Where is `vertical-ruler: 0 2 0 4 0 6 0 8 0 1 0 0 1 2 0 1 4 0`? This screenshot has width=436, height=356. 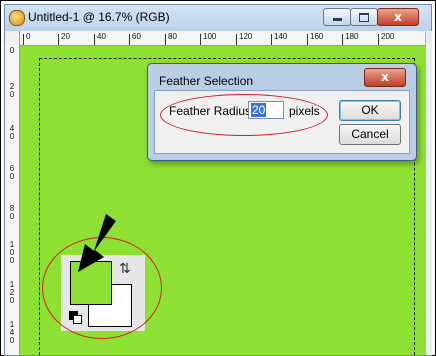
vertical-ruler: 0 2 0 4 0 6 0 8 0 1 0 0 1 2 0 1 4 0 is located at coordinates (12, 200).